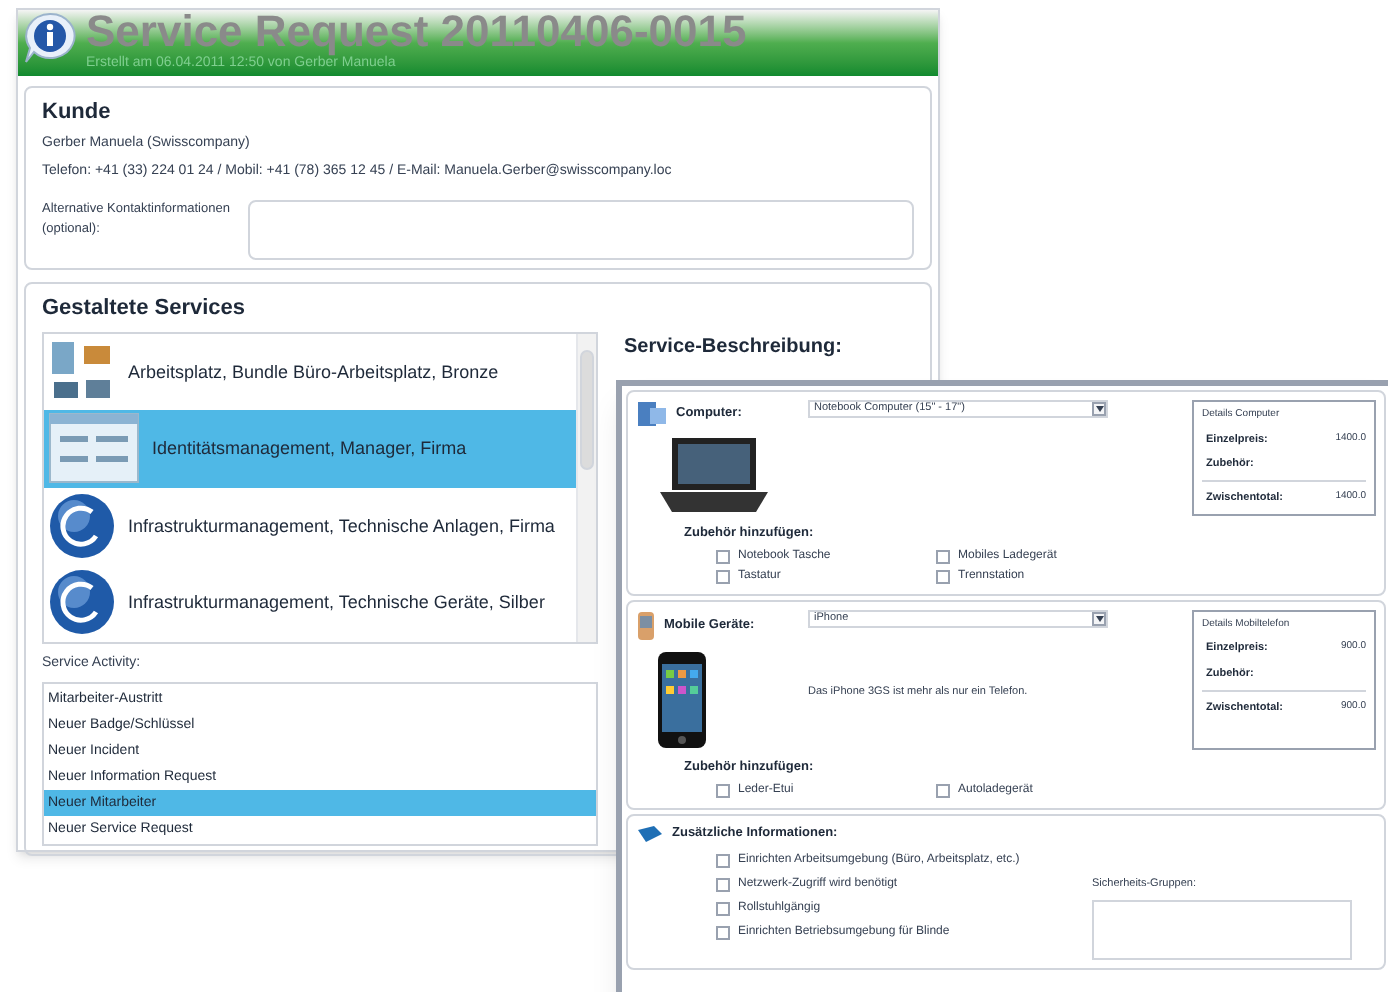 The image size is (1388, 992). Describe the element at coordinates (652, 414) in the screenshot. I see `computer-icon` at that location.